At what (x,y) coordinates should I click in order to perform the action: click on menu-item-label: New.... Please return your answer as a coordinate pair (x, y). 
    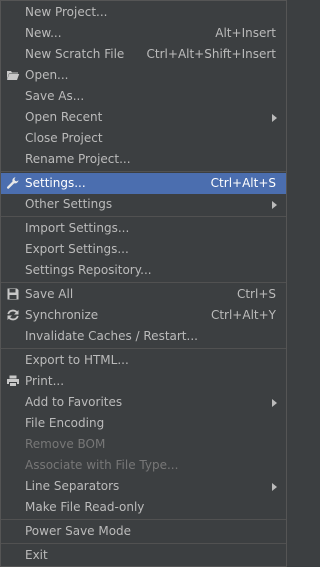
    Looking at the image, I should click on (43, 33).